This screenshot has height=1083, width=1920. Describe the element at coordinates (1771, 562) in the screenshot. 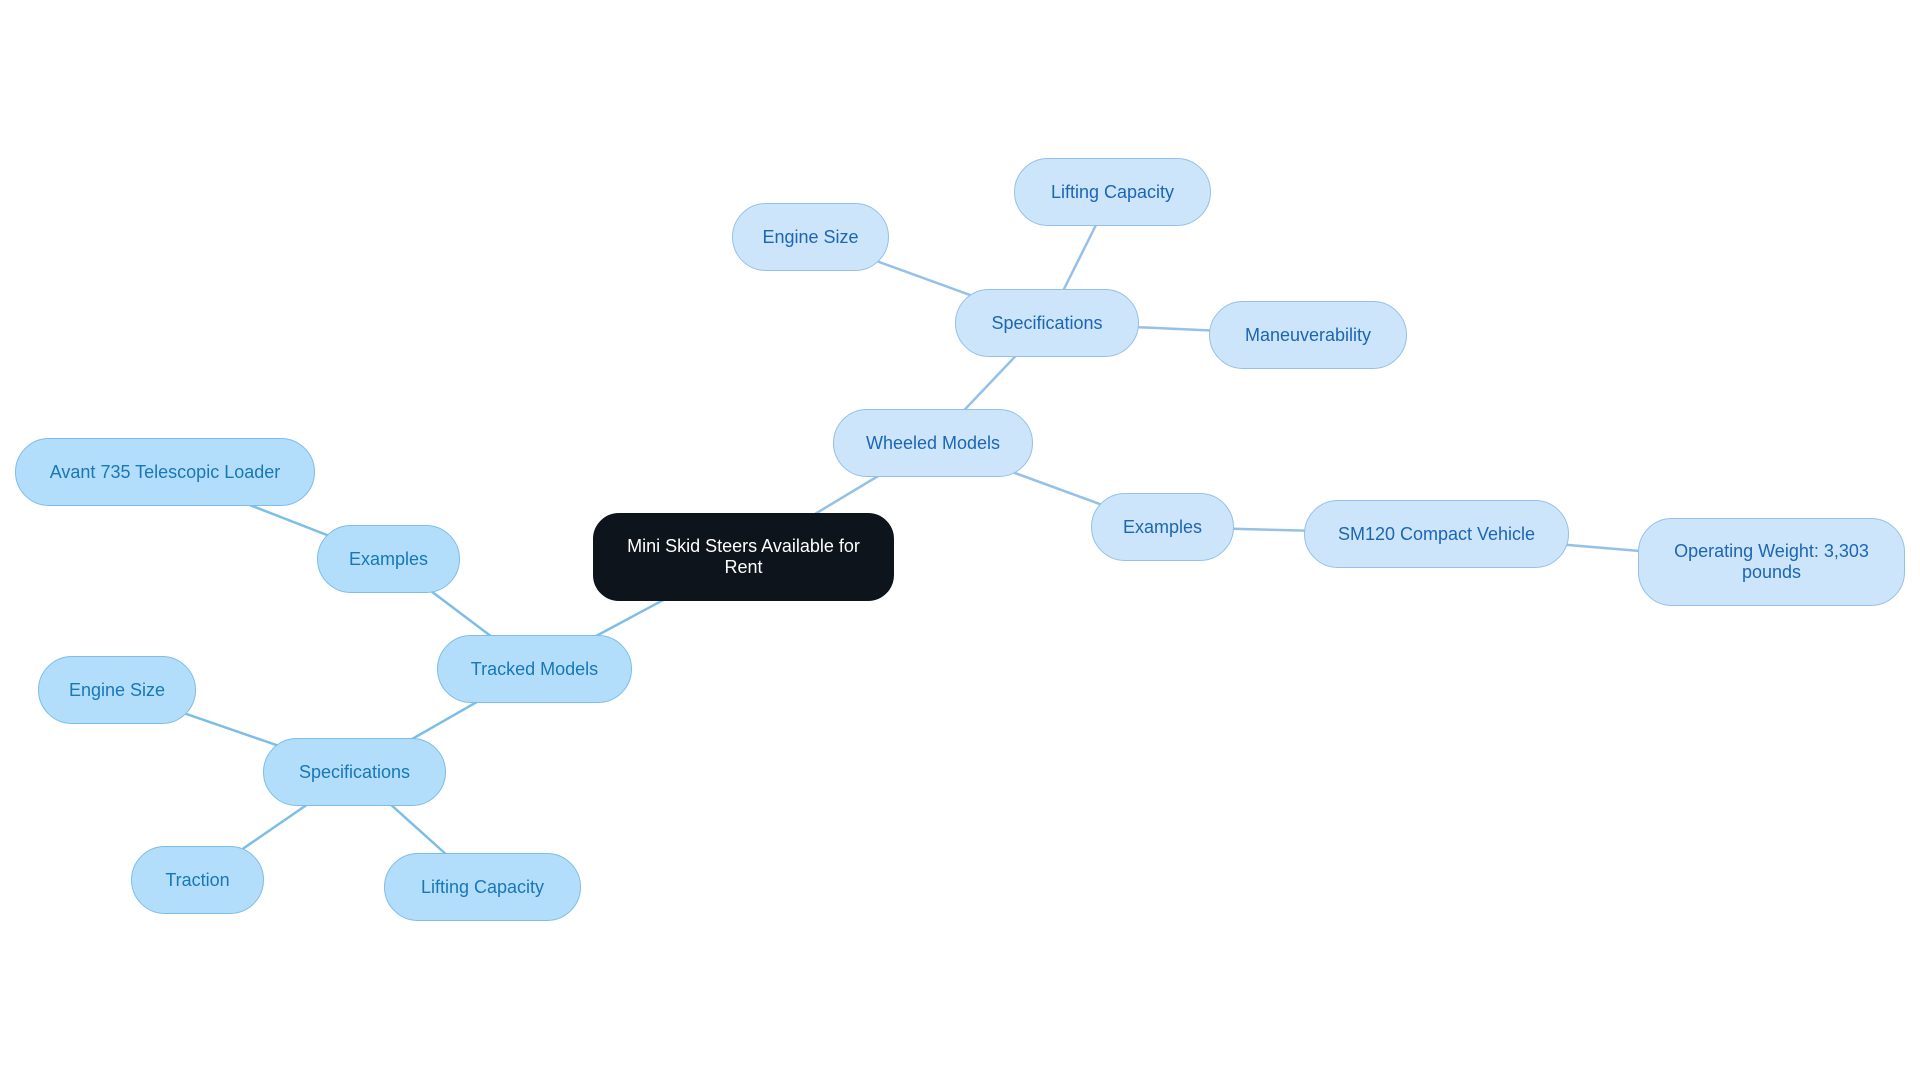

I see `operating-weight-node: Operating Weight: 3,303 pounds` at that location.